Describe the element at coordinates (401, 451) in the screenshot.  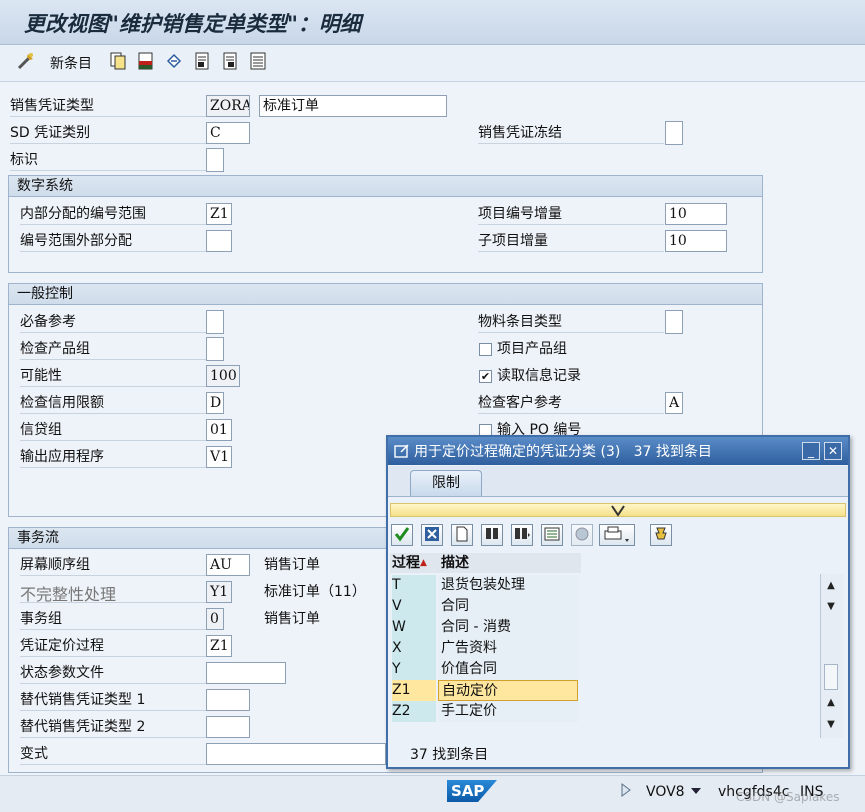
I see `dialog-window-icon` at that location.